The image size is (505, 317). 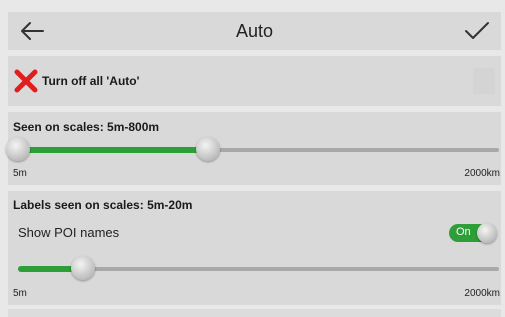 I want to click on checkmark-icon, so click(x=477, y=30).